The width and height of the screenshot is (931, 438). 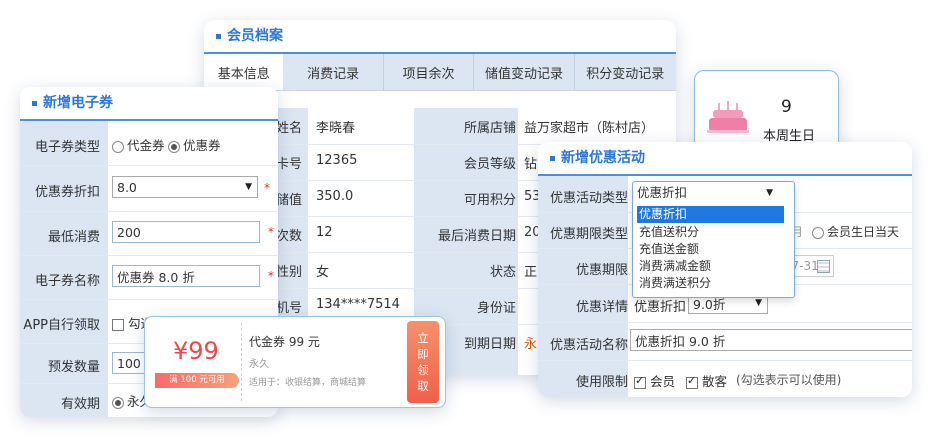 What do you see at coordinates (706, 380) in the screenshot?
I see `limit-guest-checkbox: 散客` at bounding box center [706, 380].